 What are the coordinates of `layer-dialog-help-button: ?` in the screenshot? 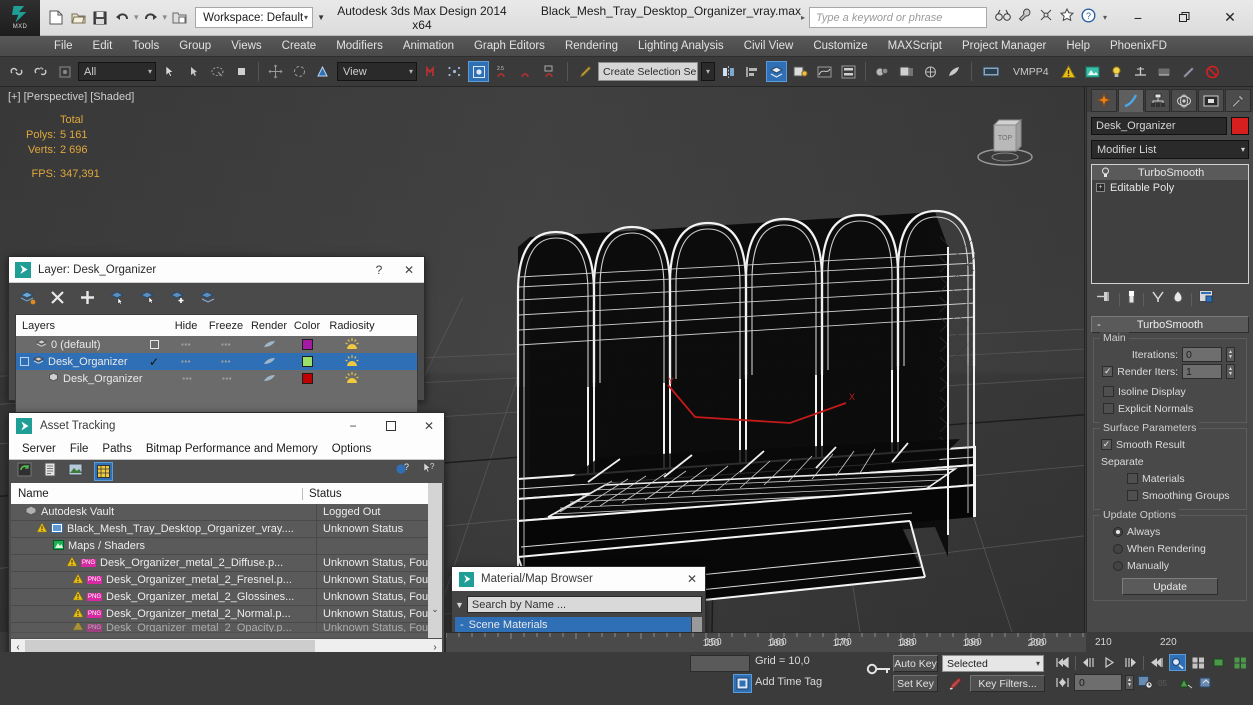 It's located at (379, 269).